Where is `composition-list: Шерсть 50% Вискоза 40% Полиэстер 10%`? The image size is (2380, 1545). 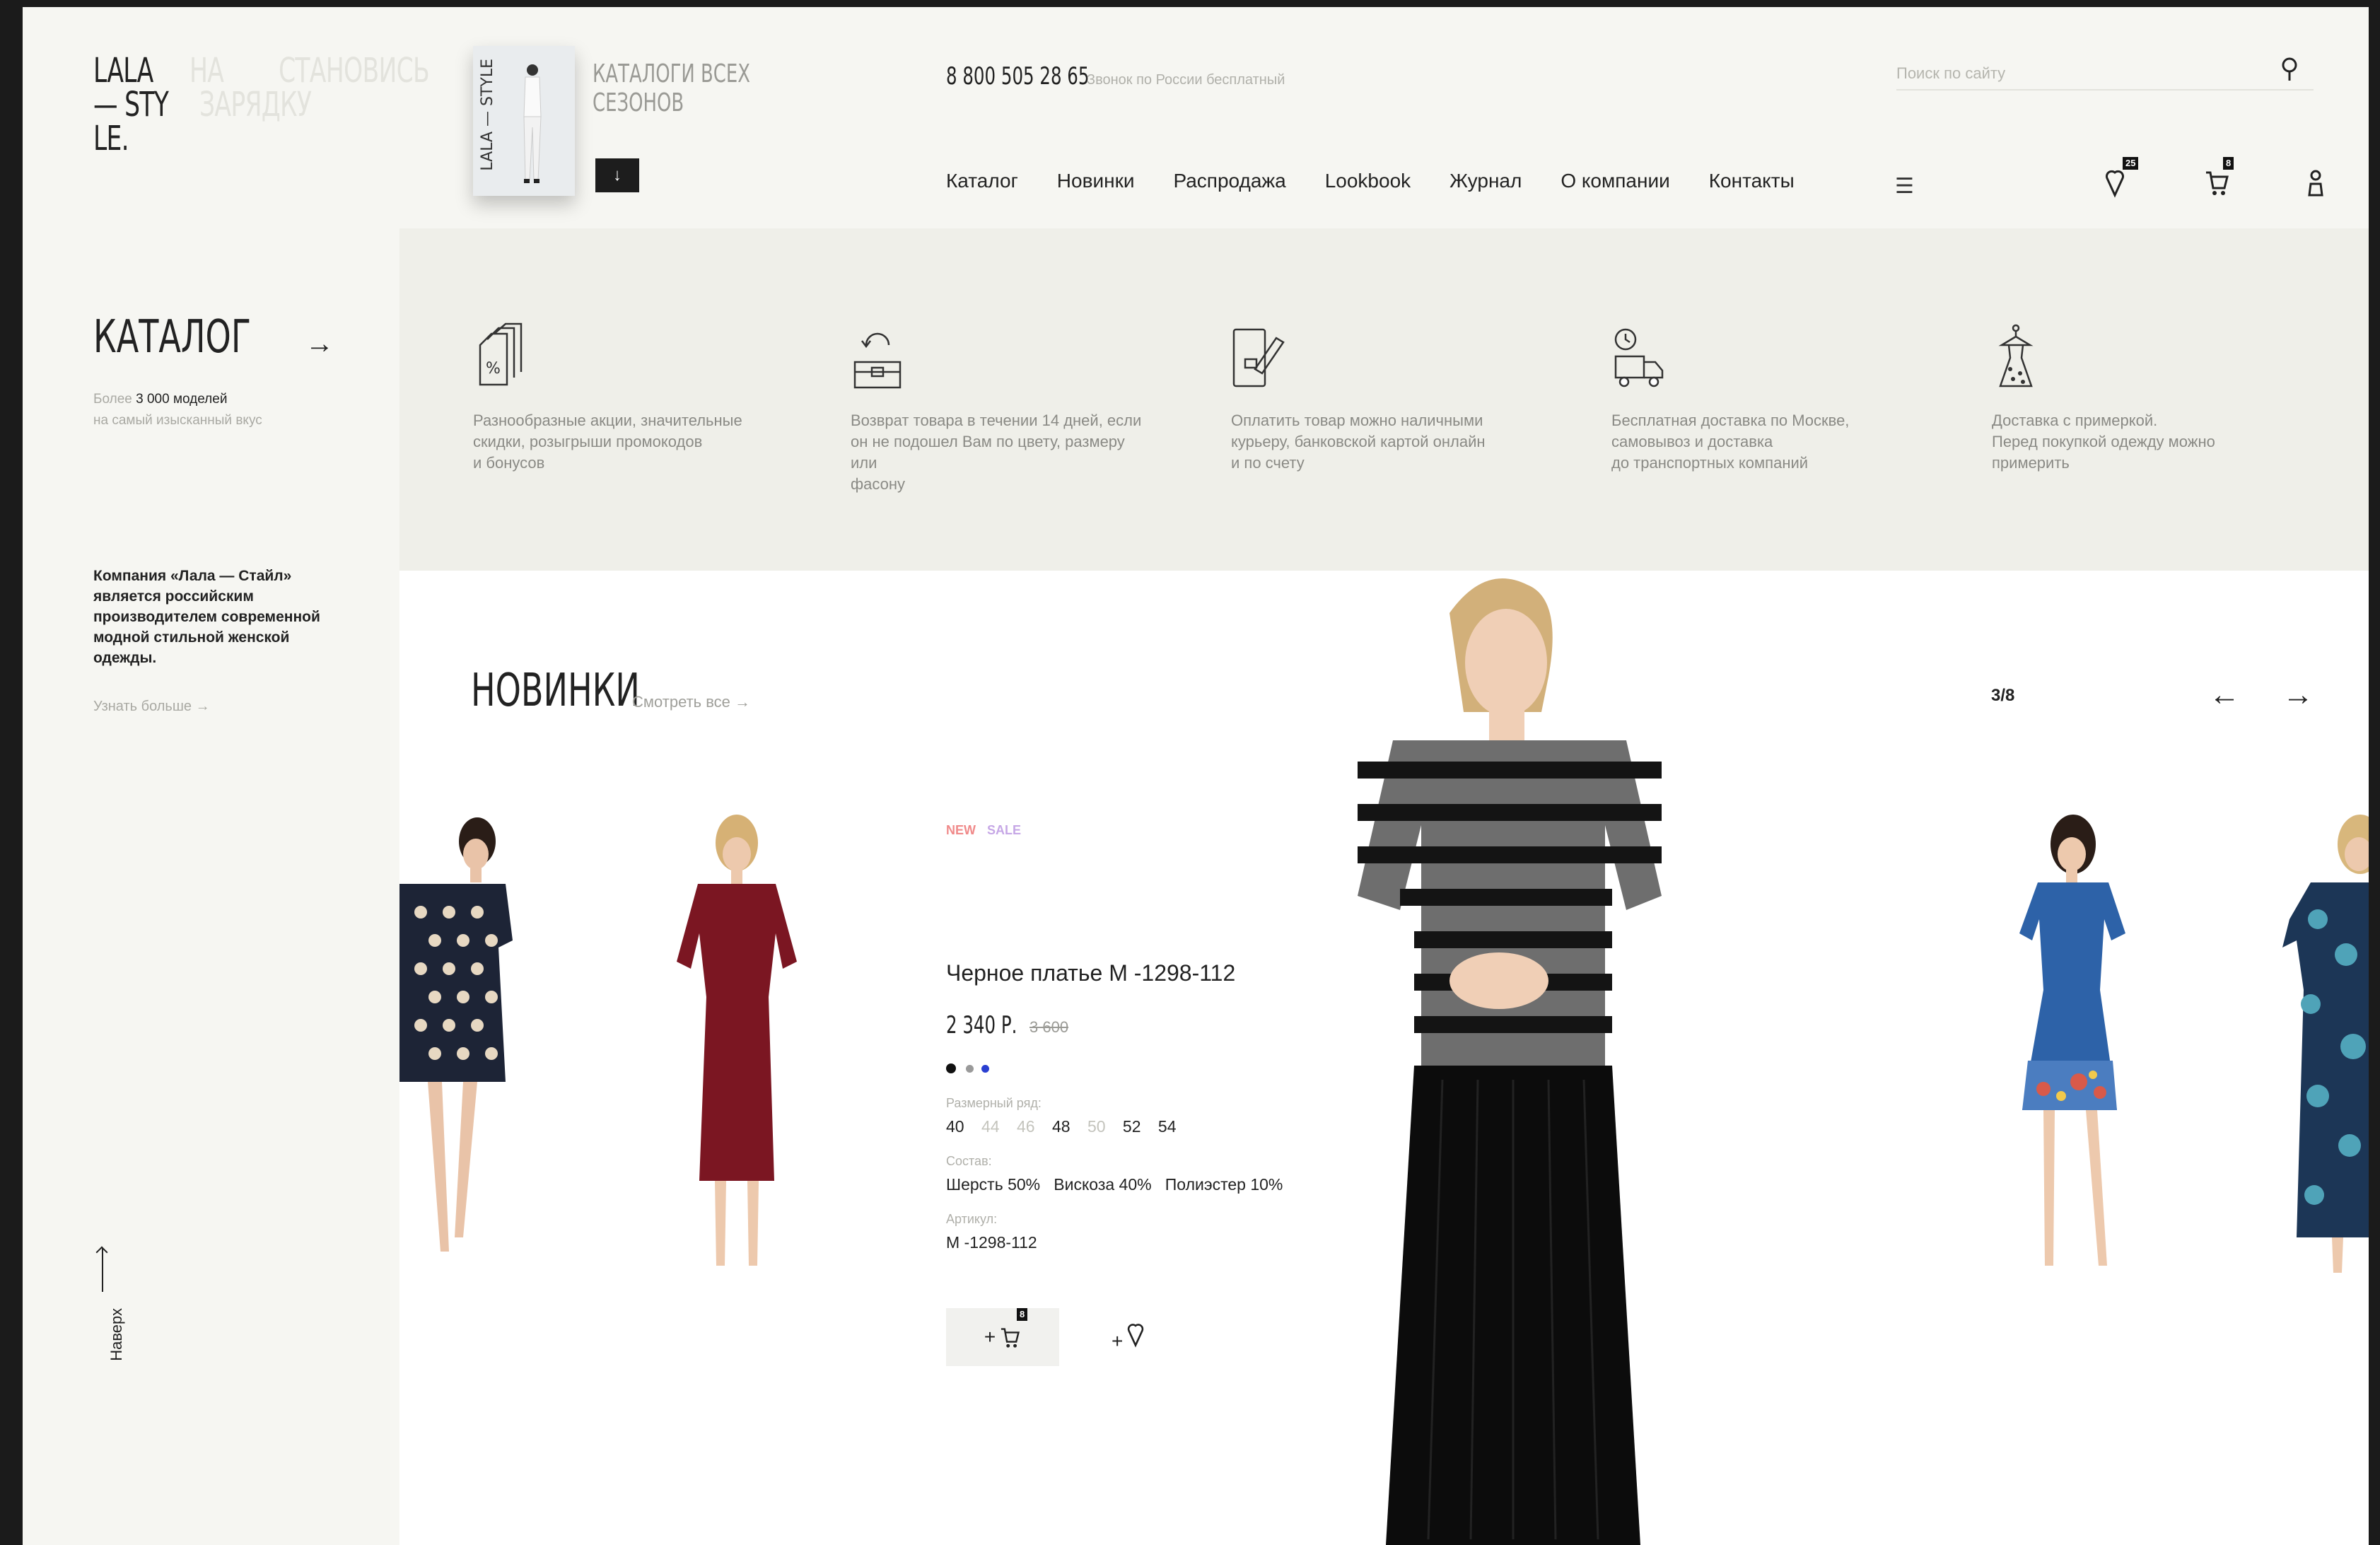 composition-list: Шерсть 50% Вискоза 40% Полиэстер 10% is located at coordinates (1115, 1184).